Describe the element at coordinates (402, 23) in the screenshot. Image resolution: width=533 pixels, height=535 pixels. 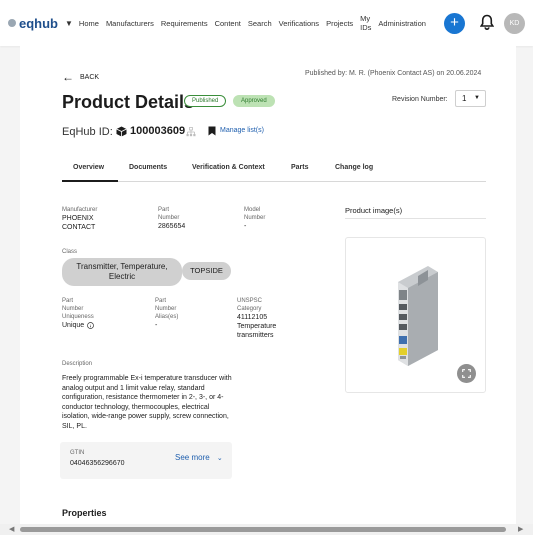
I see `nav-administration: Administration` at that location.